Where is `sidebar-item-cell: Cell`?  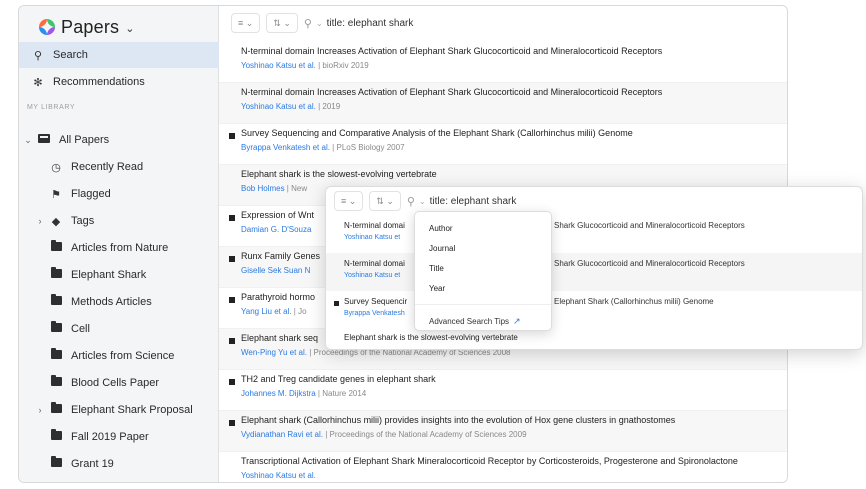 sidebar-item-cell: Cell is located at coordinates (119, 329).